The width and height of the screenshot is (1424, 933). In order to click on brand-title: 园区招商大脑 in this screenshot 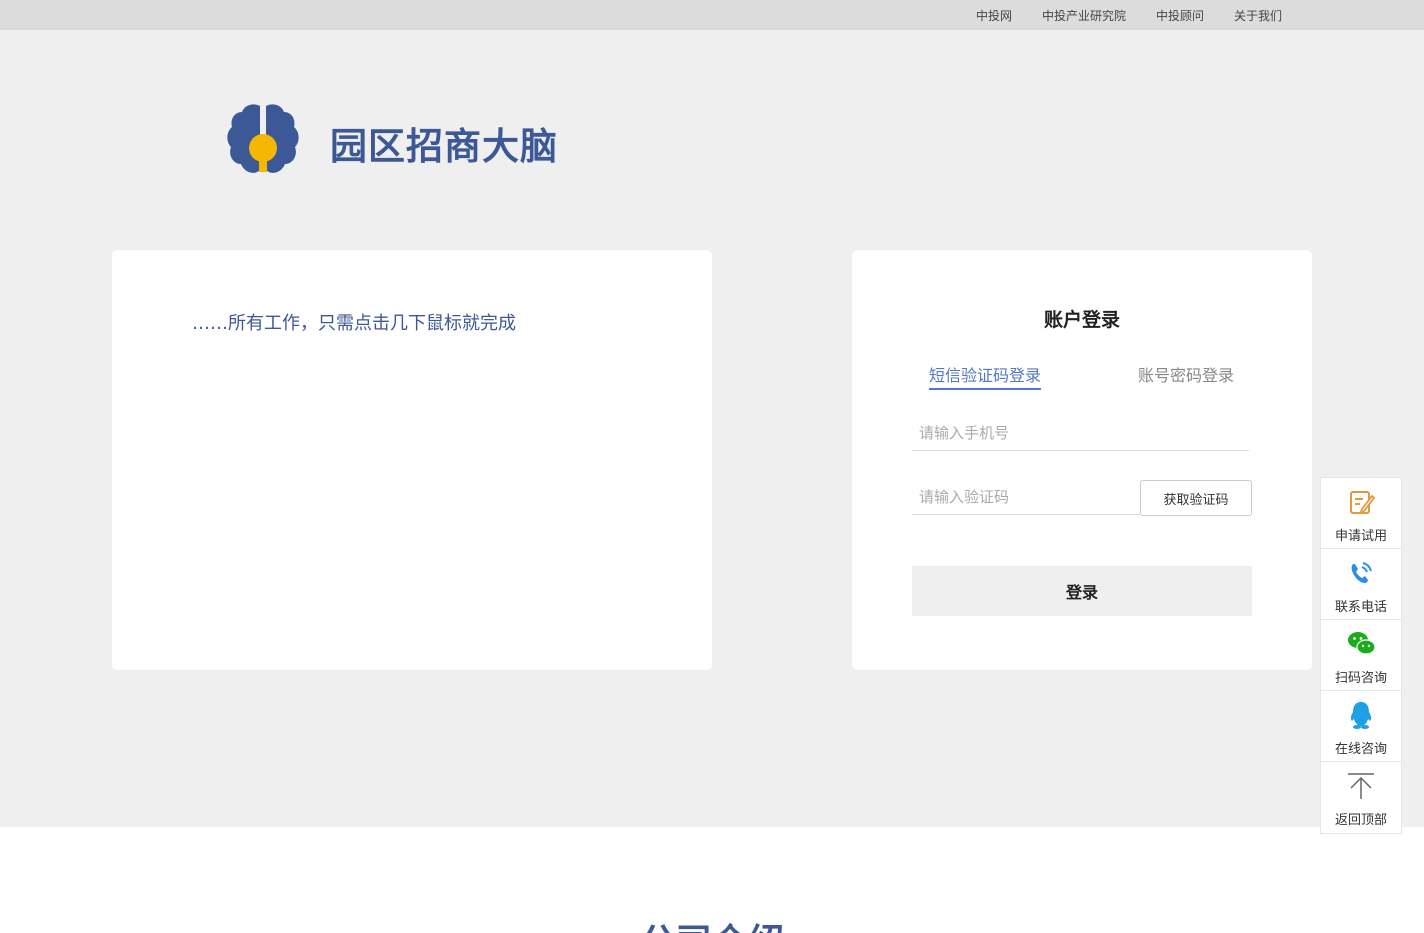, I will do `click(444, 146)`.